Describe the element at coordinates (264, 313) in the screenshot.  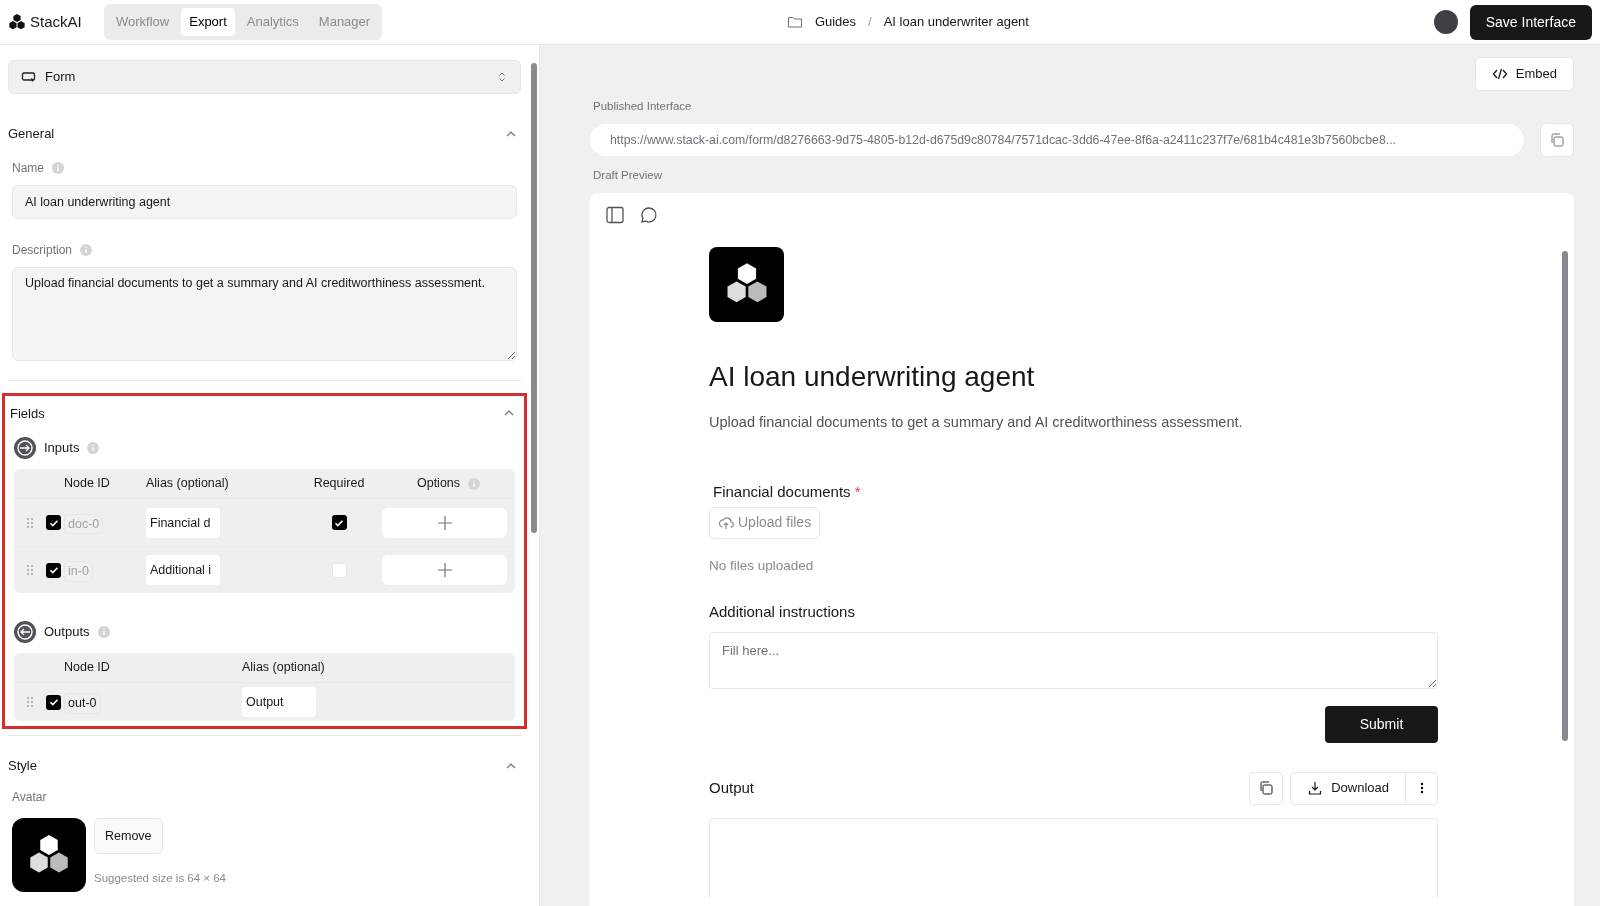
I see `description-field: Upload financial documents to get a summary and AI creditworthiness assessment.` at that location.